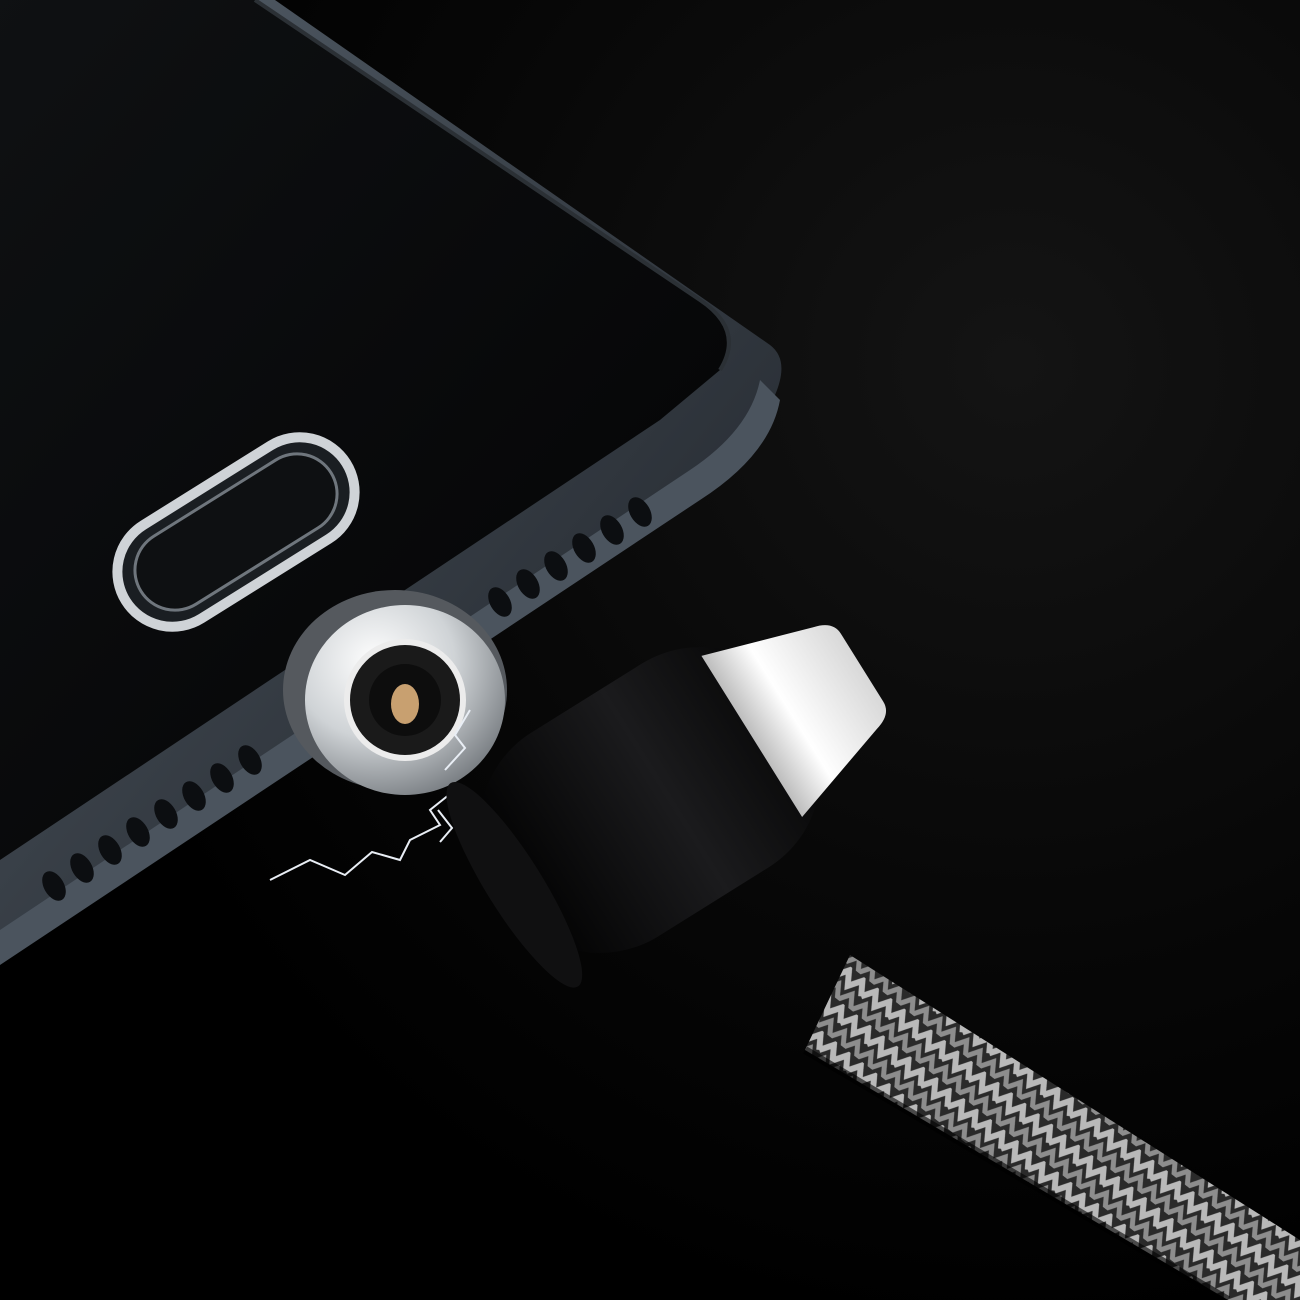 The width and height of the screenshot is (1300, 1300). I want to click on charging-pin, so click(405, 704).